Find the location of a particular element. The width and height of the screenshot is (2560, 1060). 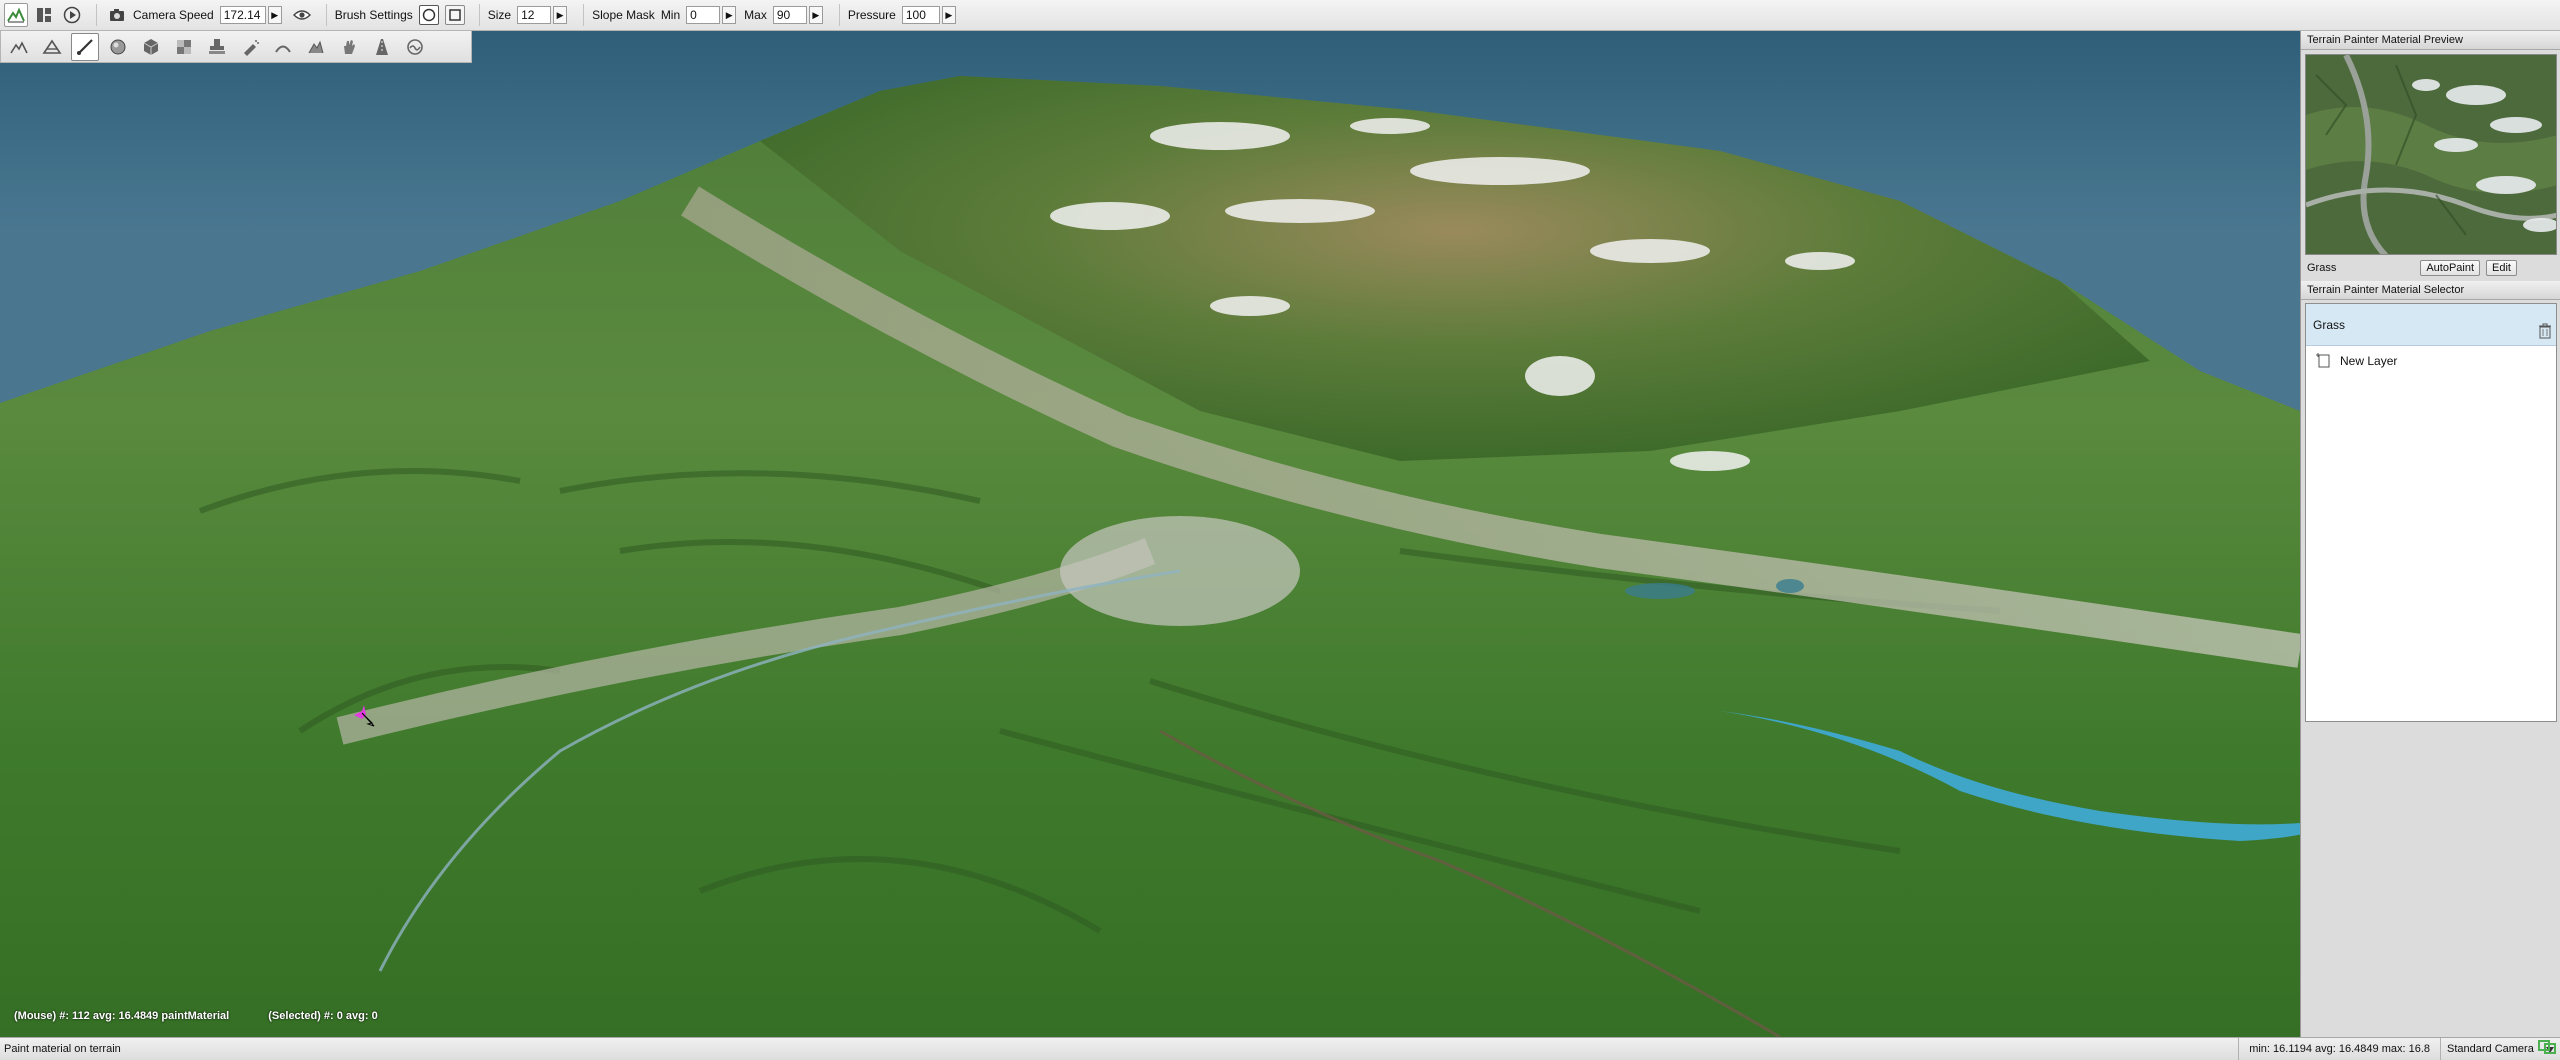

height-stats: min: 16.1194 avg: 16.4849 max: 16.8 is located at coordinates (2339, 1049).